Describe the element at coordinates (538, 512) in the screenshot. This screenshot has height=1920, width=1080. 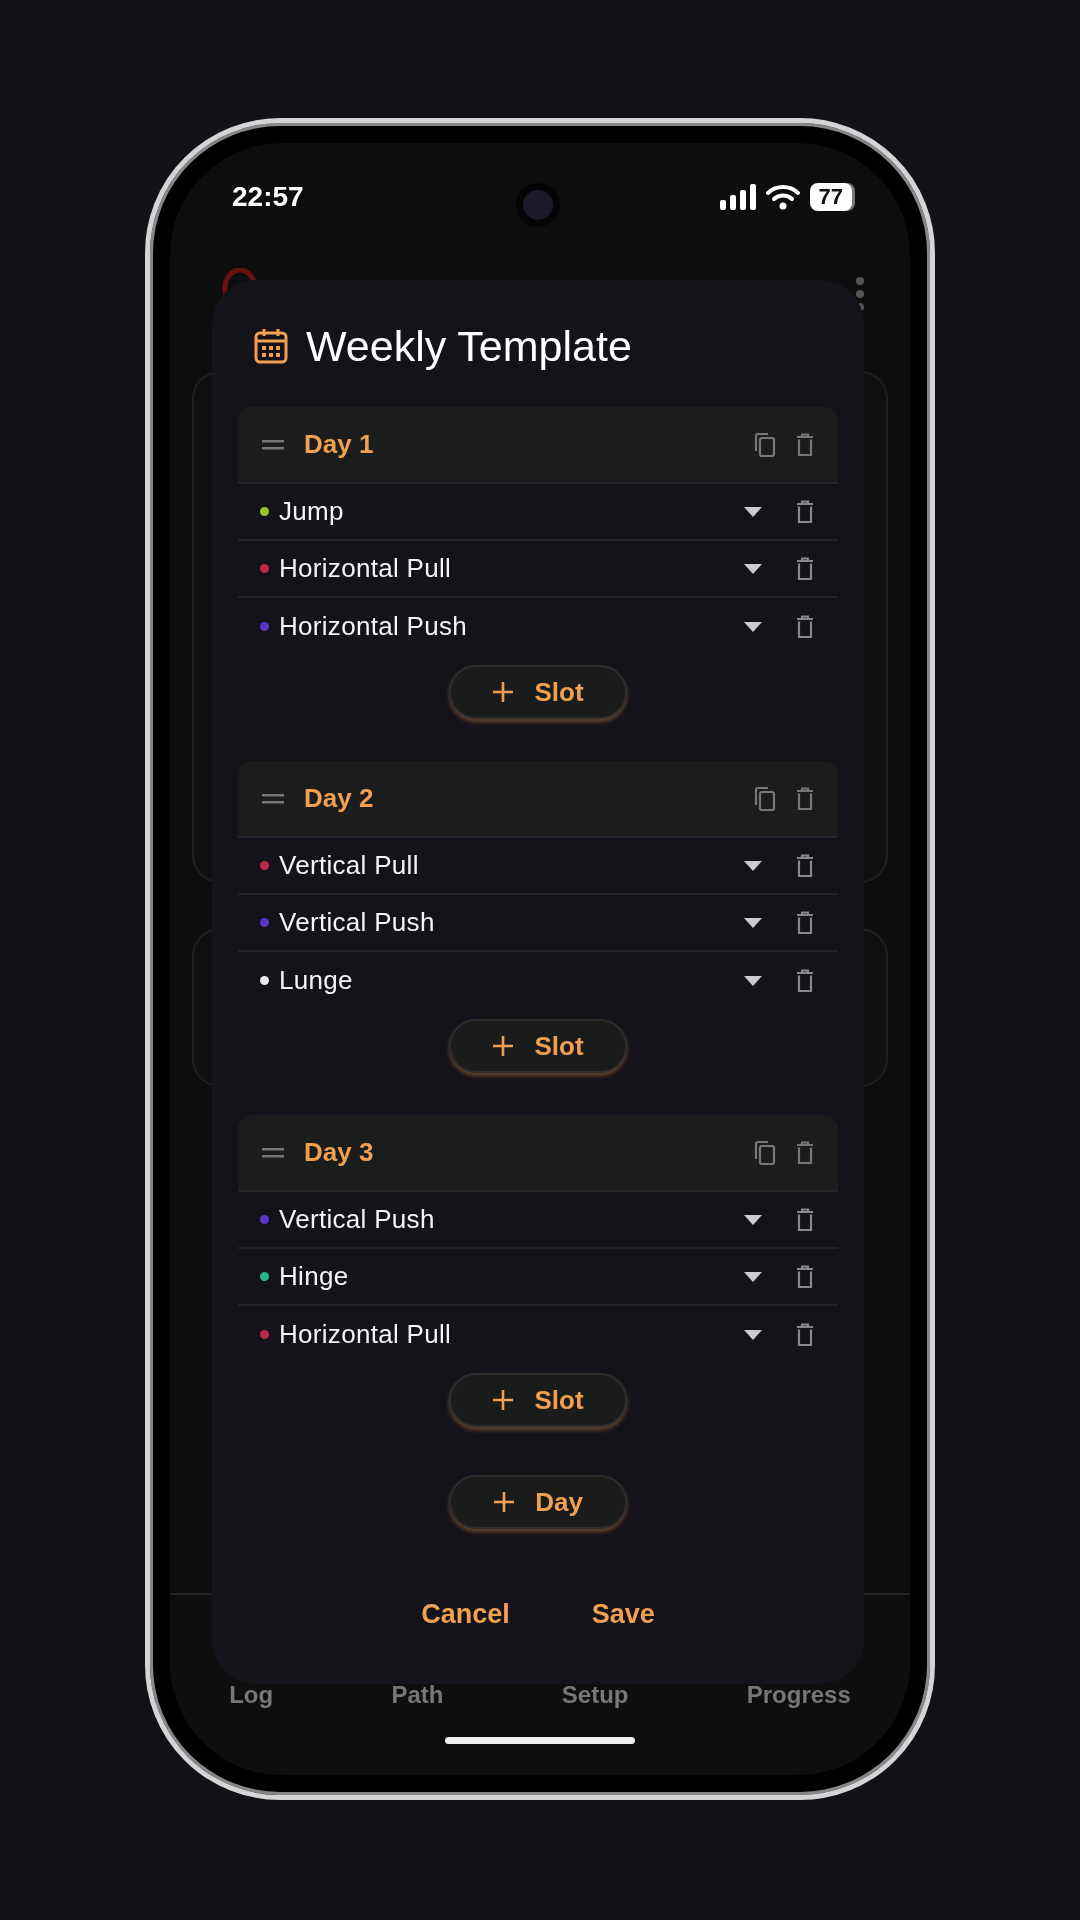
I see `slot-row: Jump` at that location.